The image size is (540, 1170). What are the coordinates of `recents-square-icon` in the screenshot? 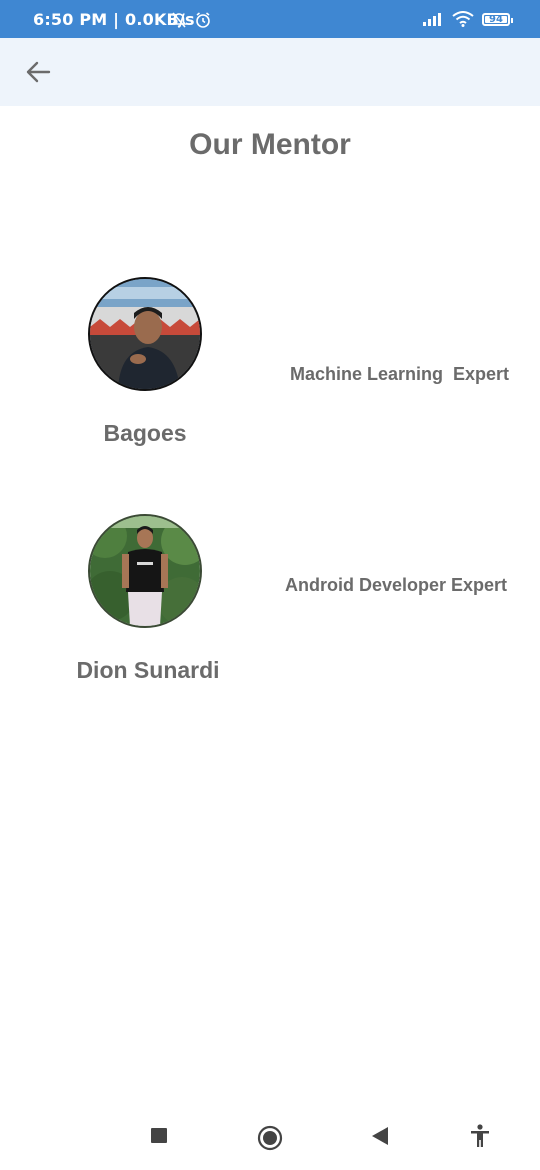 It's located at (159, 1135).